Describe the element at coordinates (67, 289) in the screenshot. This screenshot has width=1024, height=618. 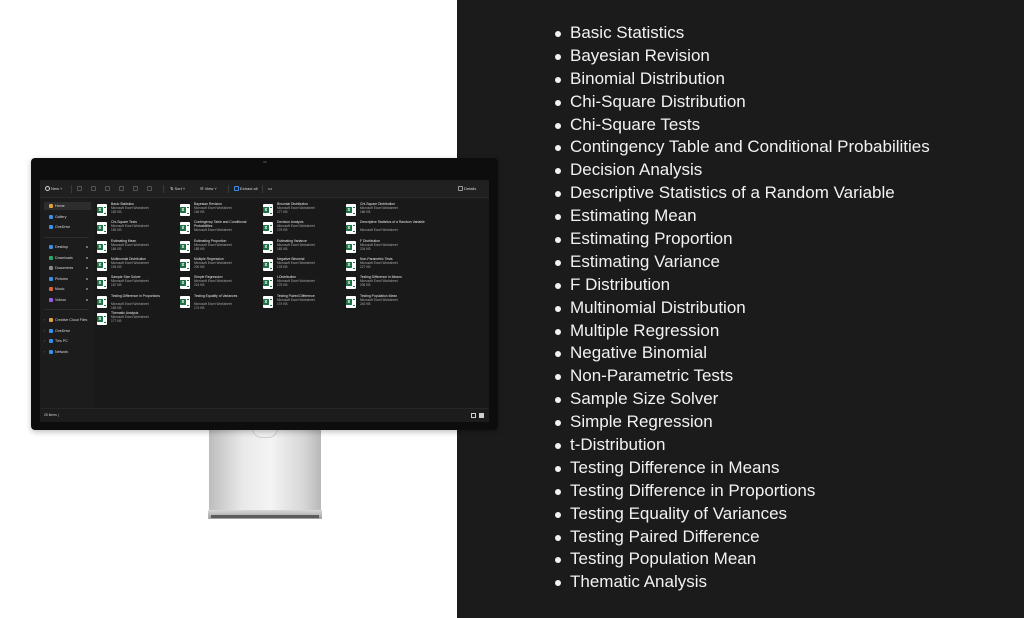
I see `sidebar-item-music: Music` at that location.